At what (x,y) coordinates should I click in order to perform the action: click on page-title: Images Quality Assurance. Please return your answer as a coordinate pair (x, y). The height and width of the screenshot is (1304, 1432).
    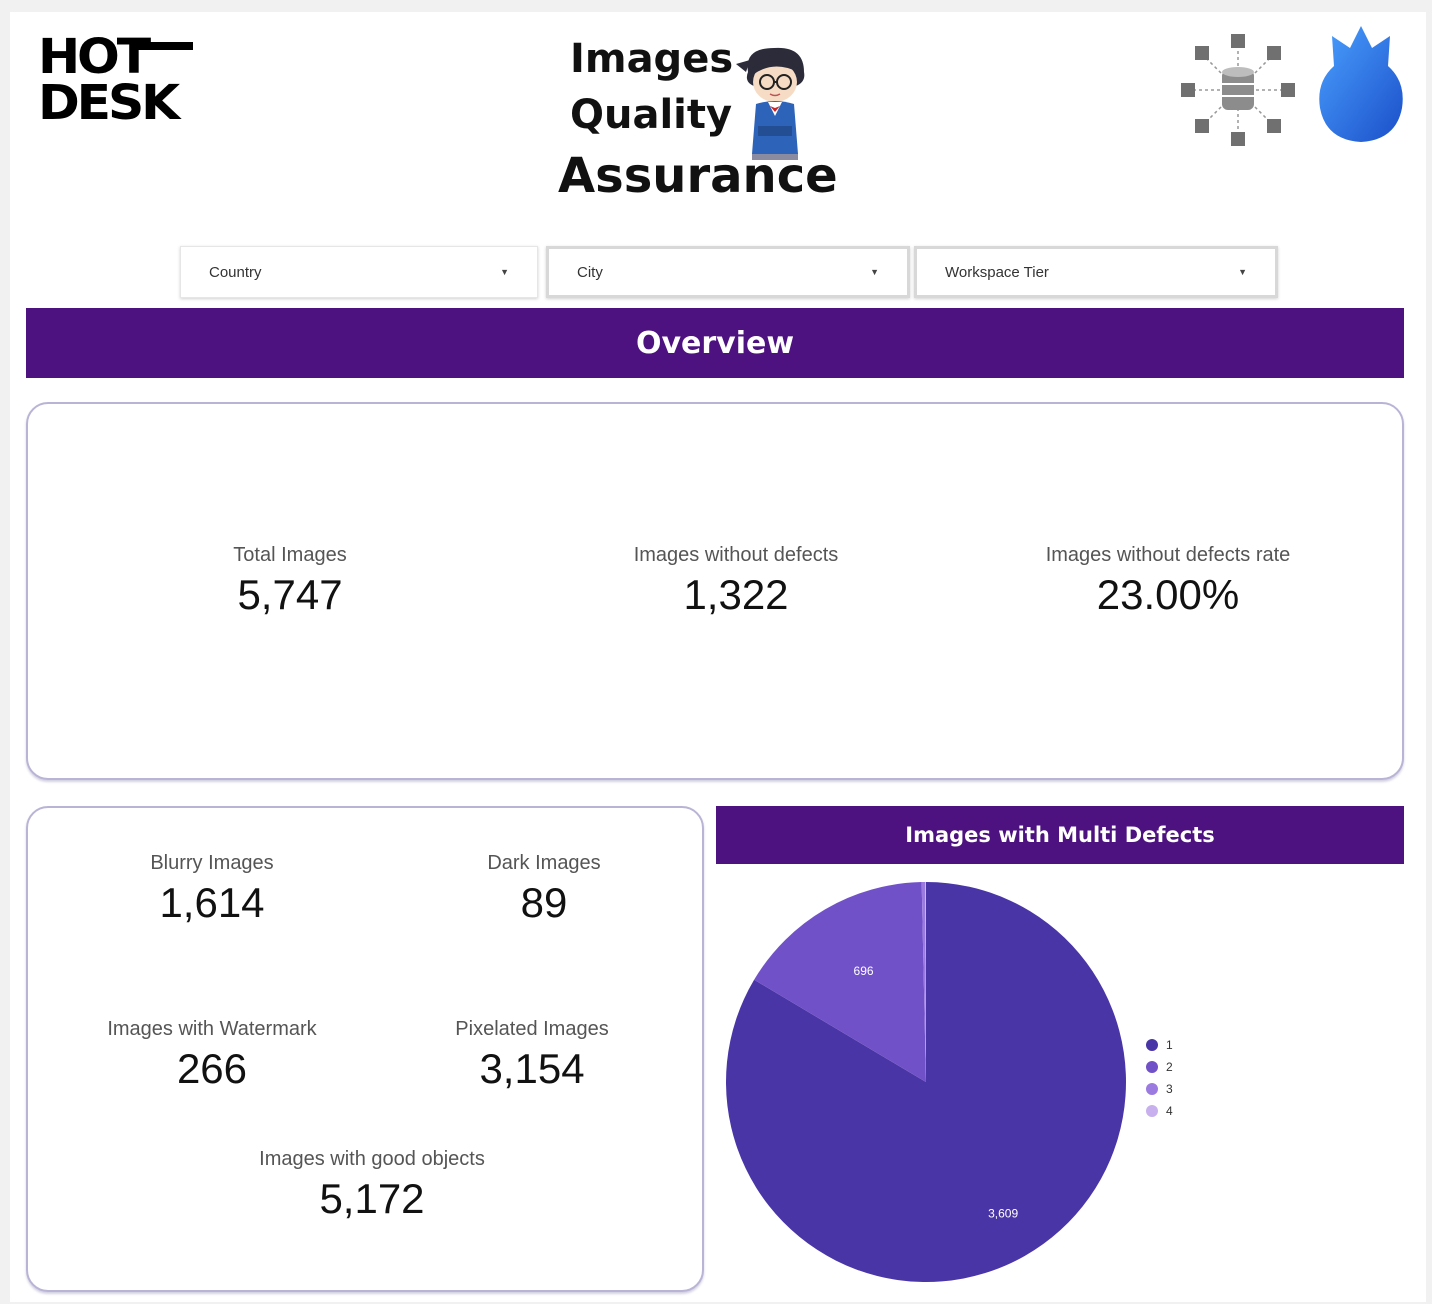
    Looking at the image, I should click on (710, 126).